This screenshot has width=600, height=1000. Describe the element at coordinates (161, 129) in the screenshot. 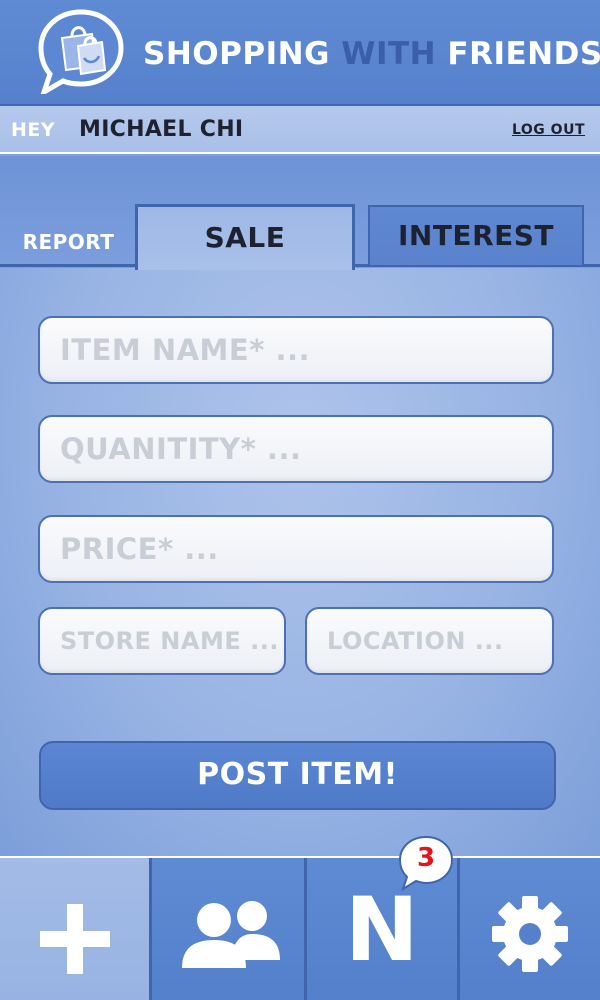

I see `username-label: MICHAEL CHI` at that location.